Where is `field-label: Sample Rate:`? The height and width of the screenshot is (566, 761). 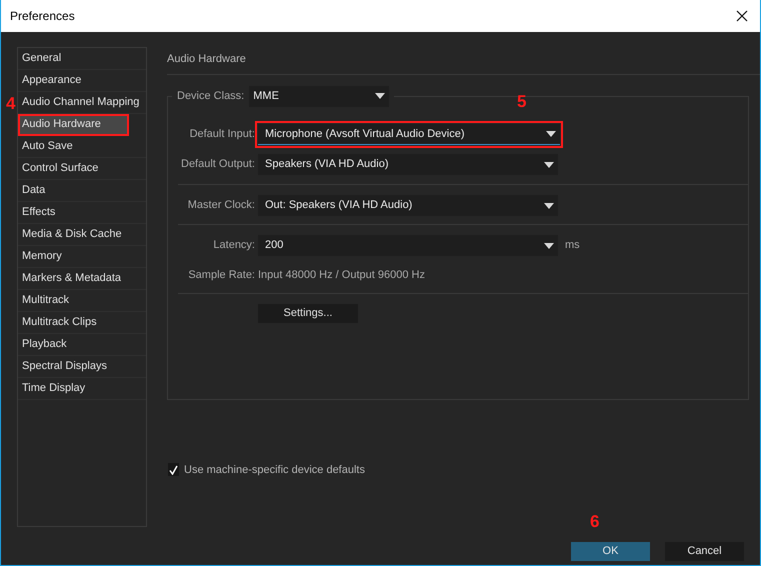 field-label: Sample Rate: is located at coordinates (221, 276).